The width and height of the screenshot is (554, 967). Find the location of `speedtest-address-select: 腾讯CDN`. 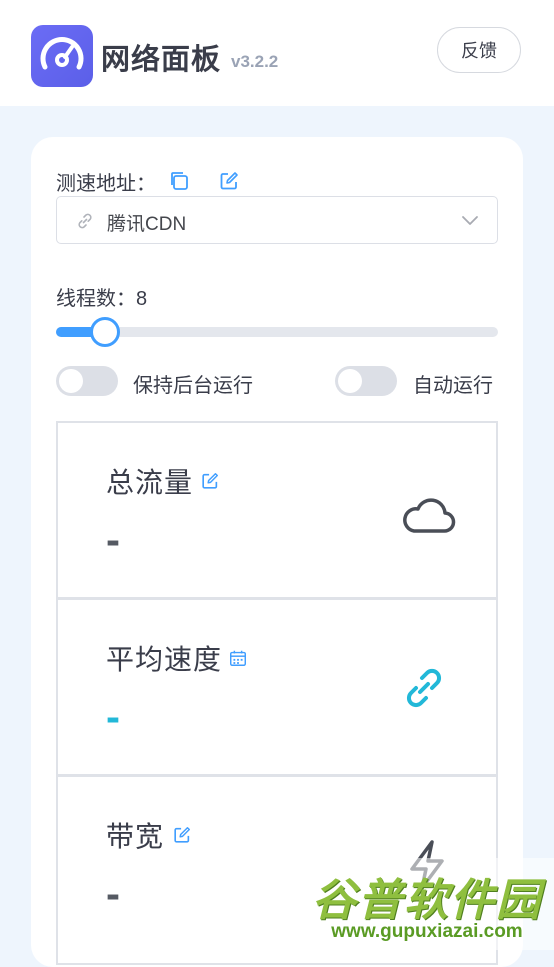

speedtest-address-select: 腾讯CDN is located at coordinates (277, 220).